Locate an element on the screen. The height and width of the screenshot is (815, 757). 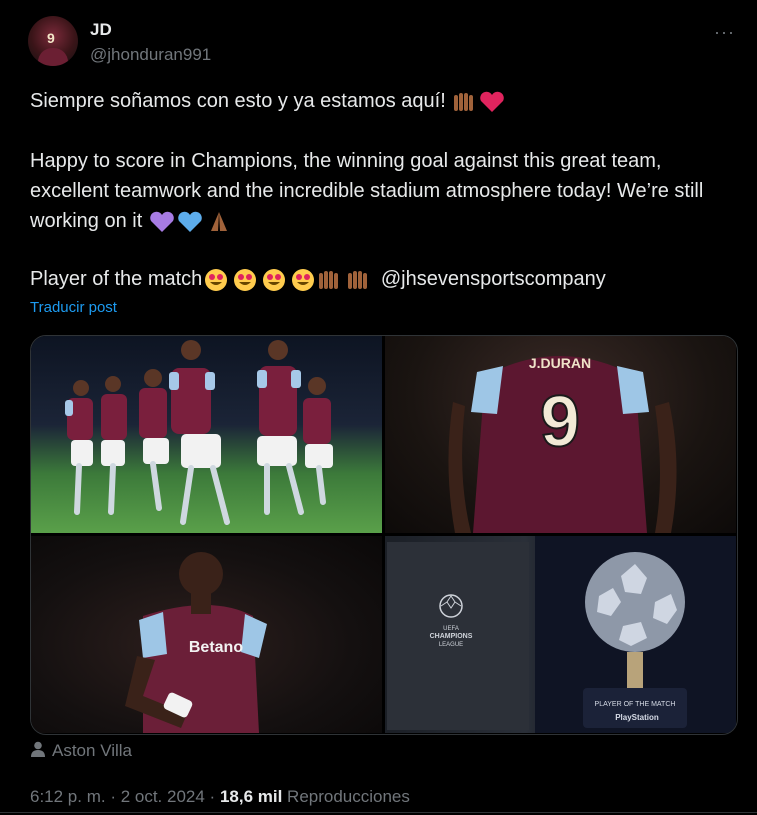
location-tag: Aston Villa is located at coordinates (81, 751).